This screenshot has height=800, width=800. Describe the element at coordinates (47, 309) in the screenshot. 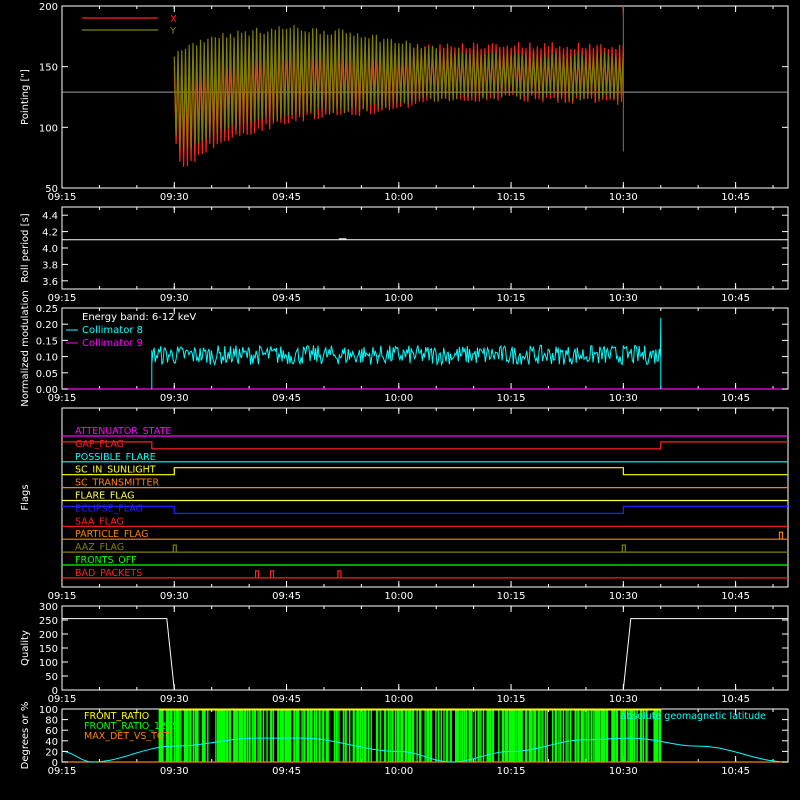

I see `y-tick-label: 0.25` at that location.